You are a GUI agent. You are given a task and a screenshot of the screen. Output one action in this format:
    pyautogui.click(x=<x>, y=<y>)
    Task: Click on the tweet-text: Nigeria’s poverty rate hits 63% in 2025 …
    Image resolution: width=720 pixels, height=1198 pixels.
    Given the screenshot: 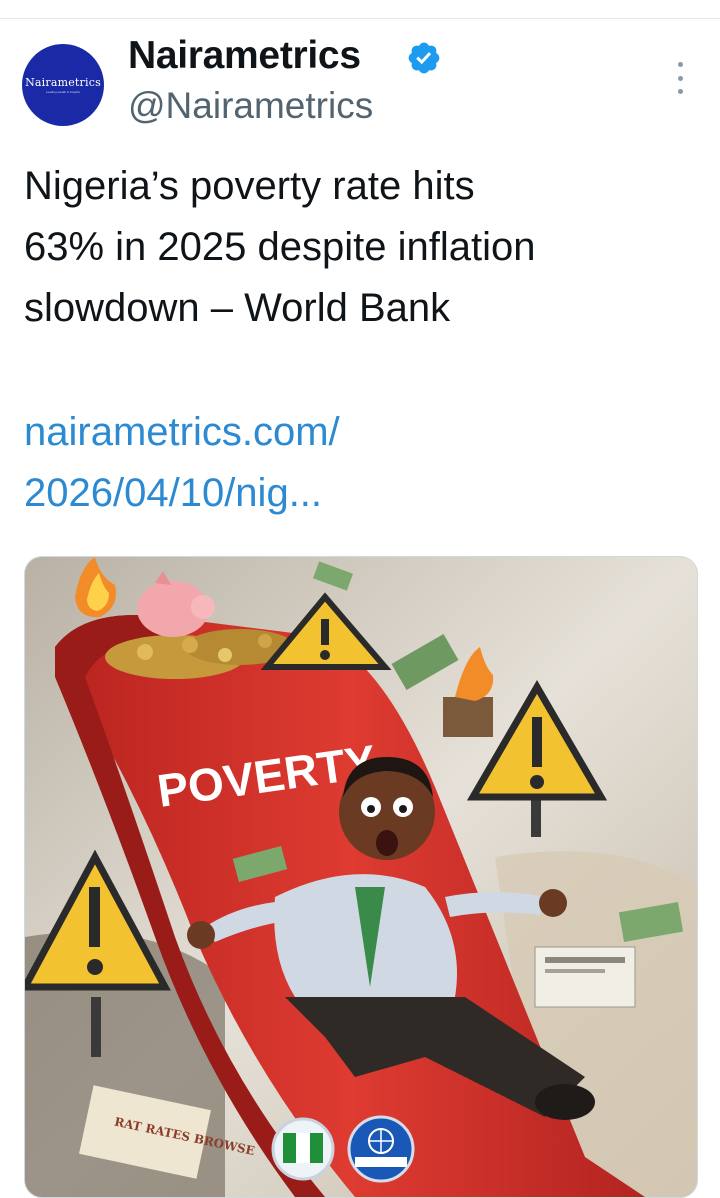 What is the action you would take?
    pyautogui.click(x=364, y=247)
    